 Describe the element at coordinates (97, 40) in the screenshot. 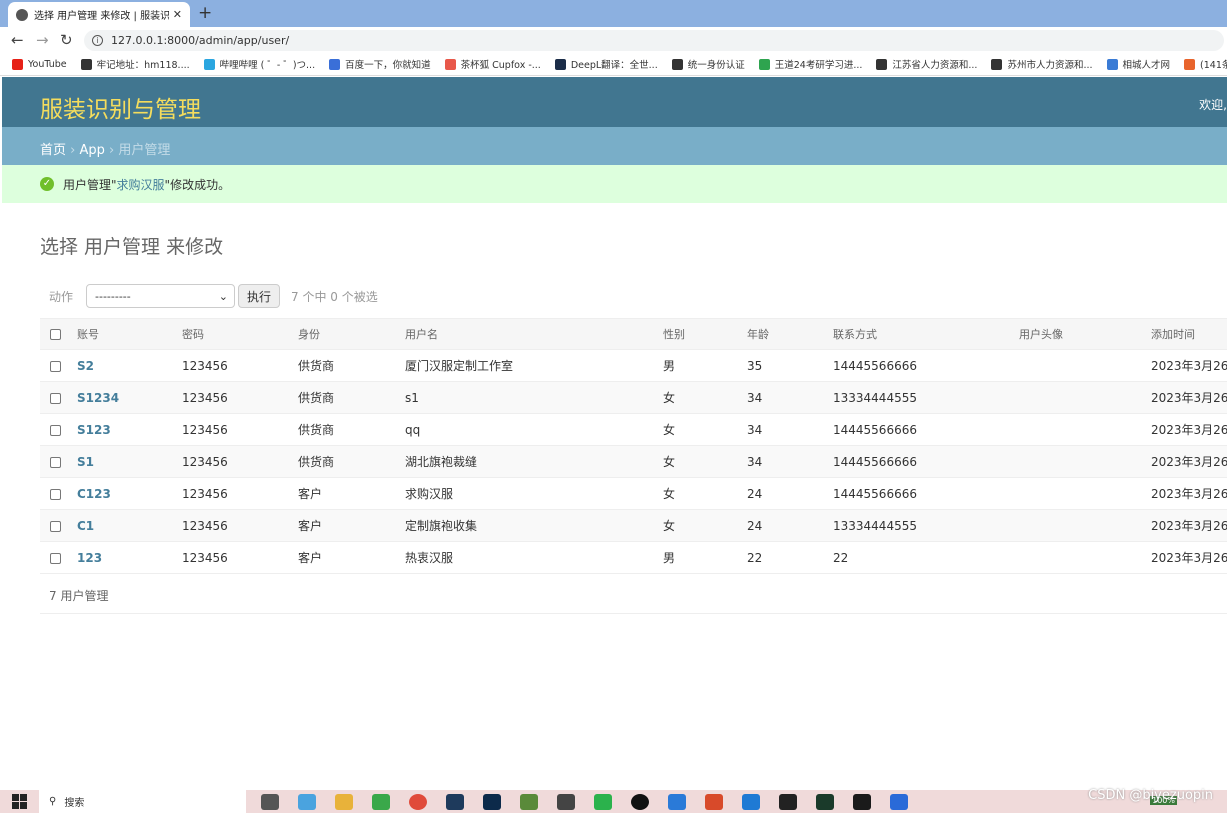

I see `site-info-icon: i` at that location.